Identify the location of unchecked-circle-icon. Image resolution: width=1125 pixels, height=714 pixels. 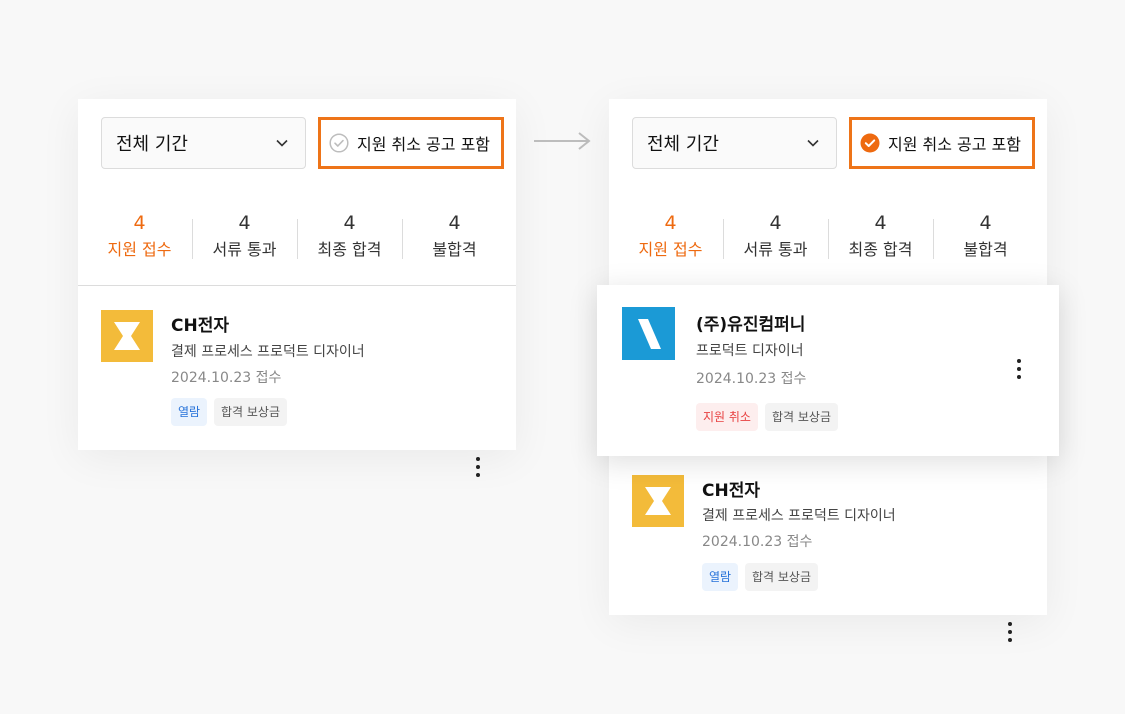
(339, 143).